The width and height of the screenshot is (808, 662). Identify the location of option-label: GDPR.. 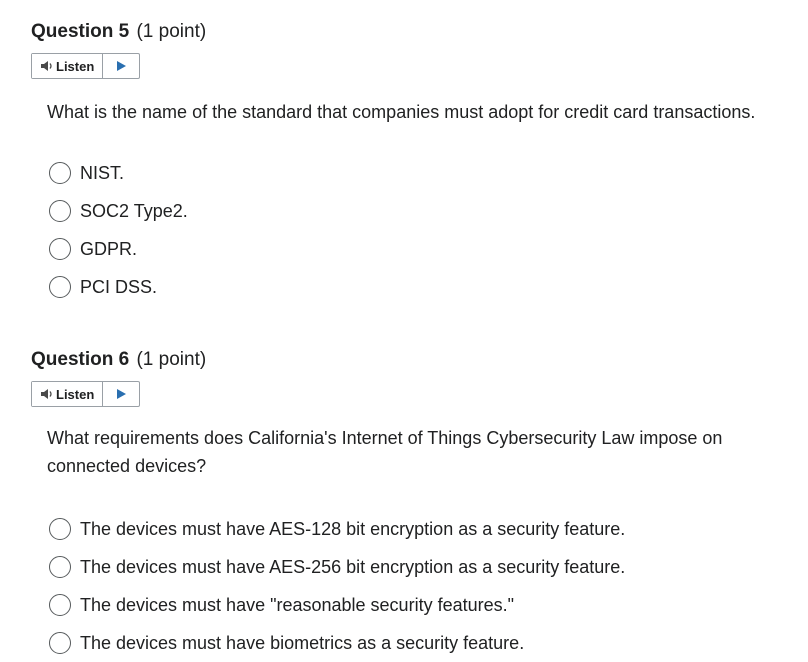
(109, 249).